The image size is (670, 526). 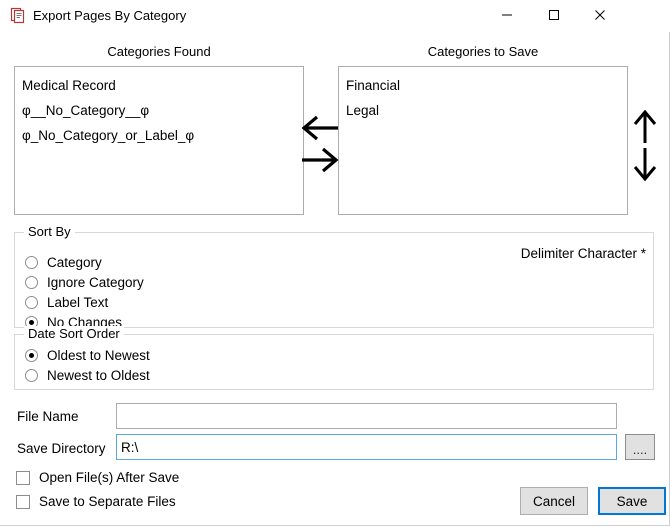 I want to click on radio-label: Category, so click(x=74, y=262).